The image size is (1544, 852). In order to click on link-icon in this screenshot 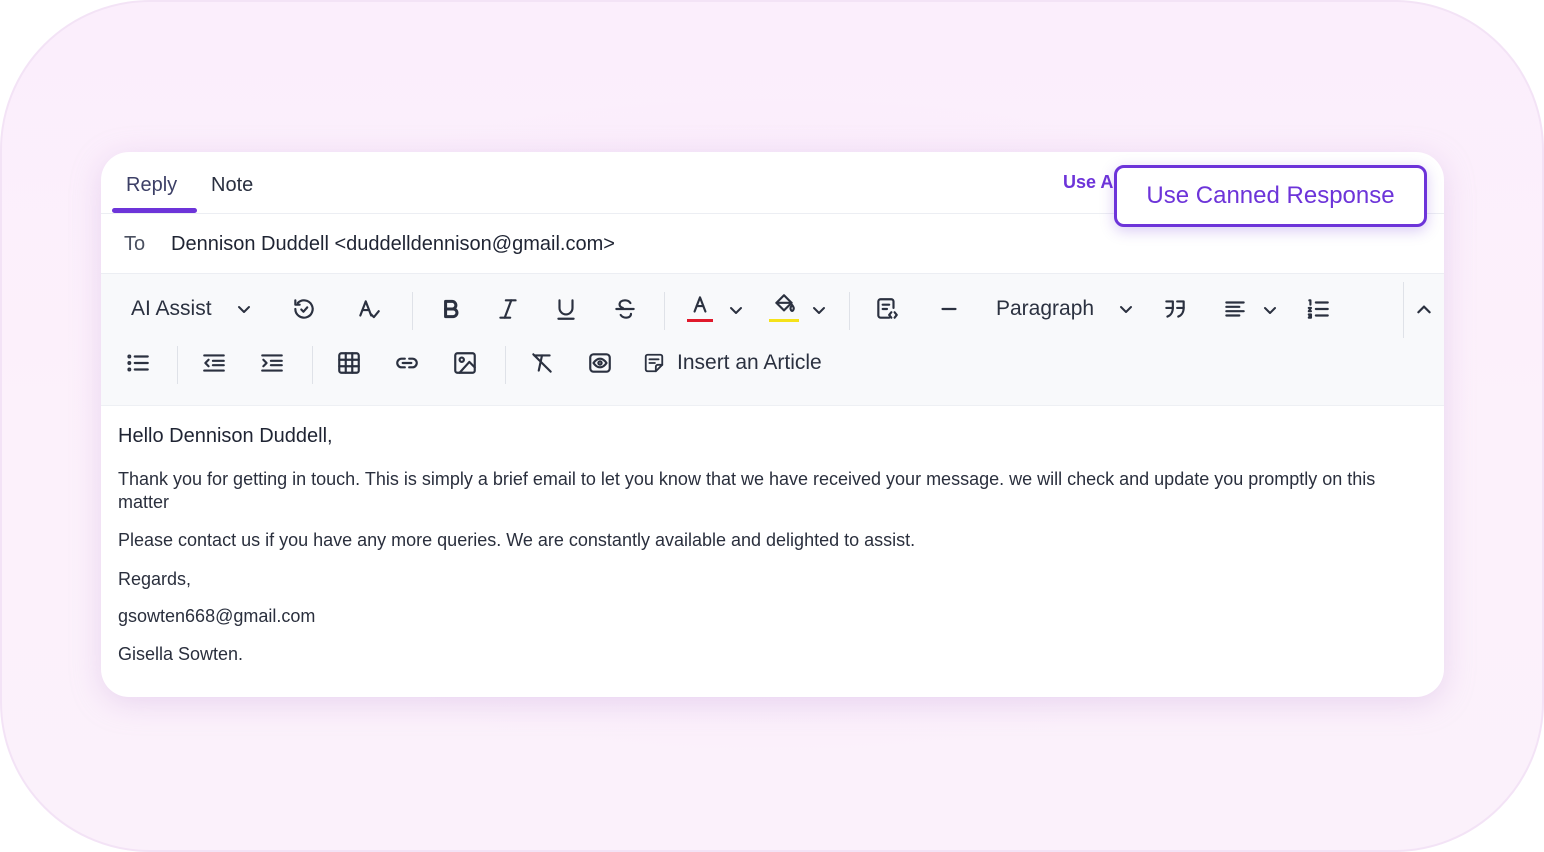, I will do `click(407, 363)`.